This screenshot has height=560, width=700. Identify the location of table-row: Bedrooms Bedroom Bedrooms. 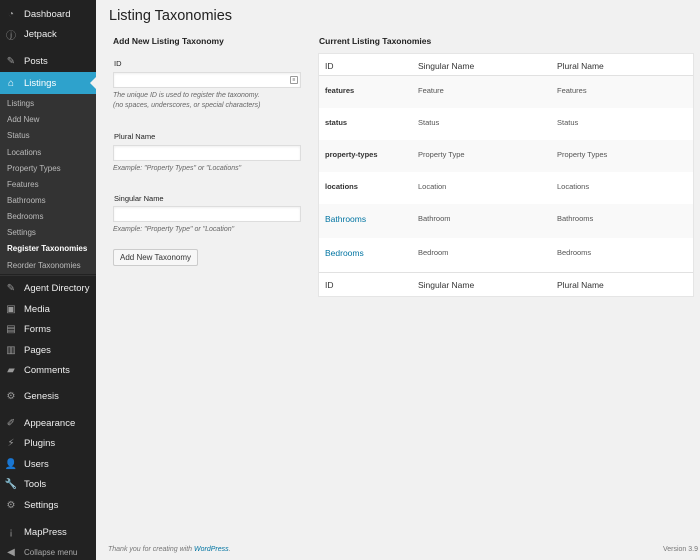
(506, 255).